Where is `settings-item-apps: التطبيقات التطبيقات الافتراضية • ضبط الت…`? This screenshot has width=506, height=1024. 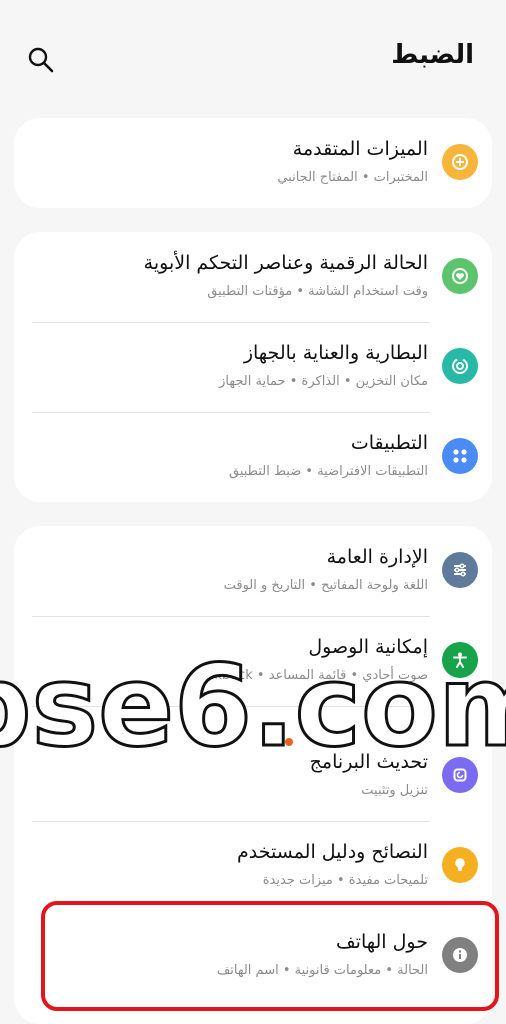
settings-item-apps: التطبيقات التطبيقات الافتراضية • ضبط الت… is located at coordinates (253, 457).